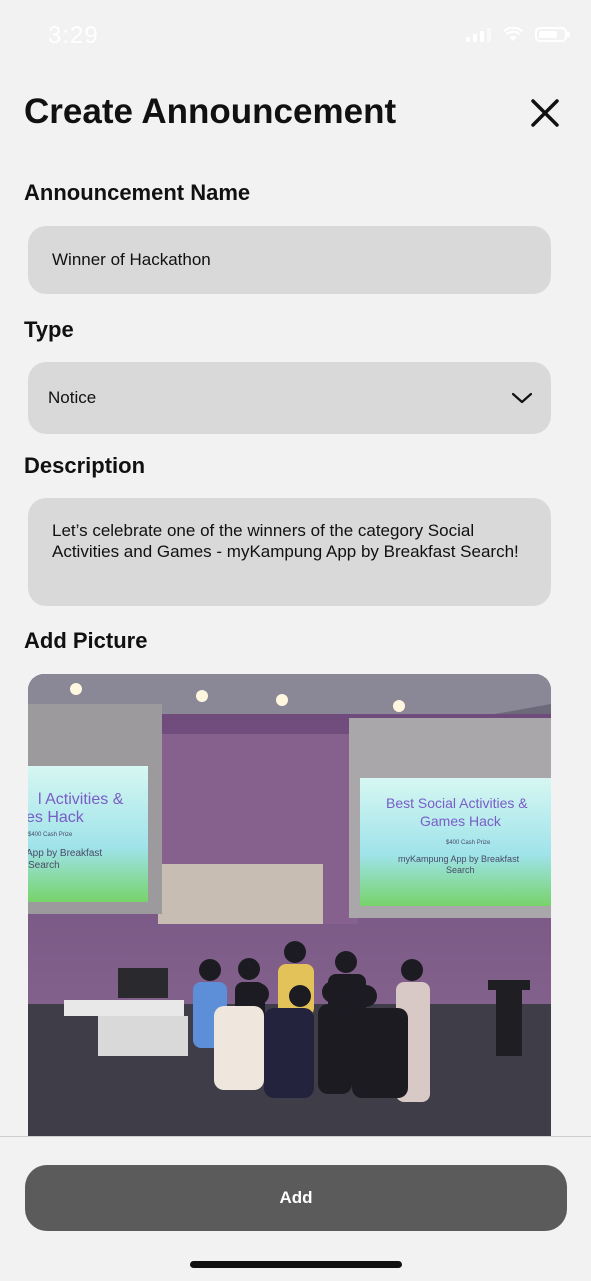  Describe the element at coordinates (461, 821) in the screenshot. I see `right-screen-line-2: Games Hack` at that location.